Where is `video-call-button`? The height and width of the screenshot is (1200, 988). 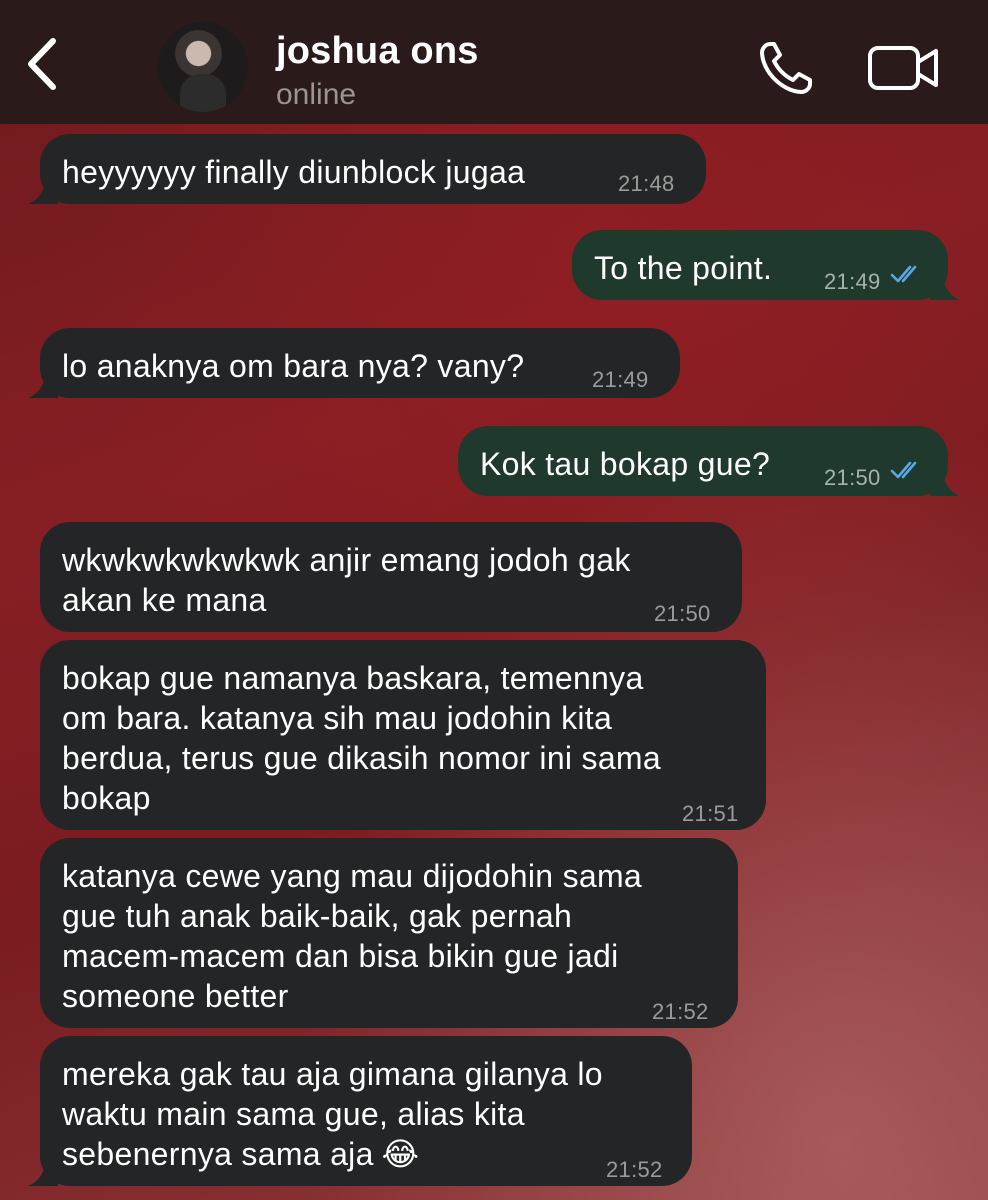 video-call-button is located at coordinates (904, 68).